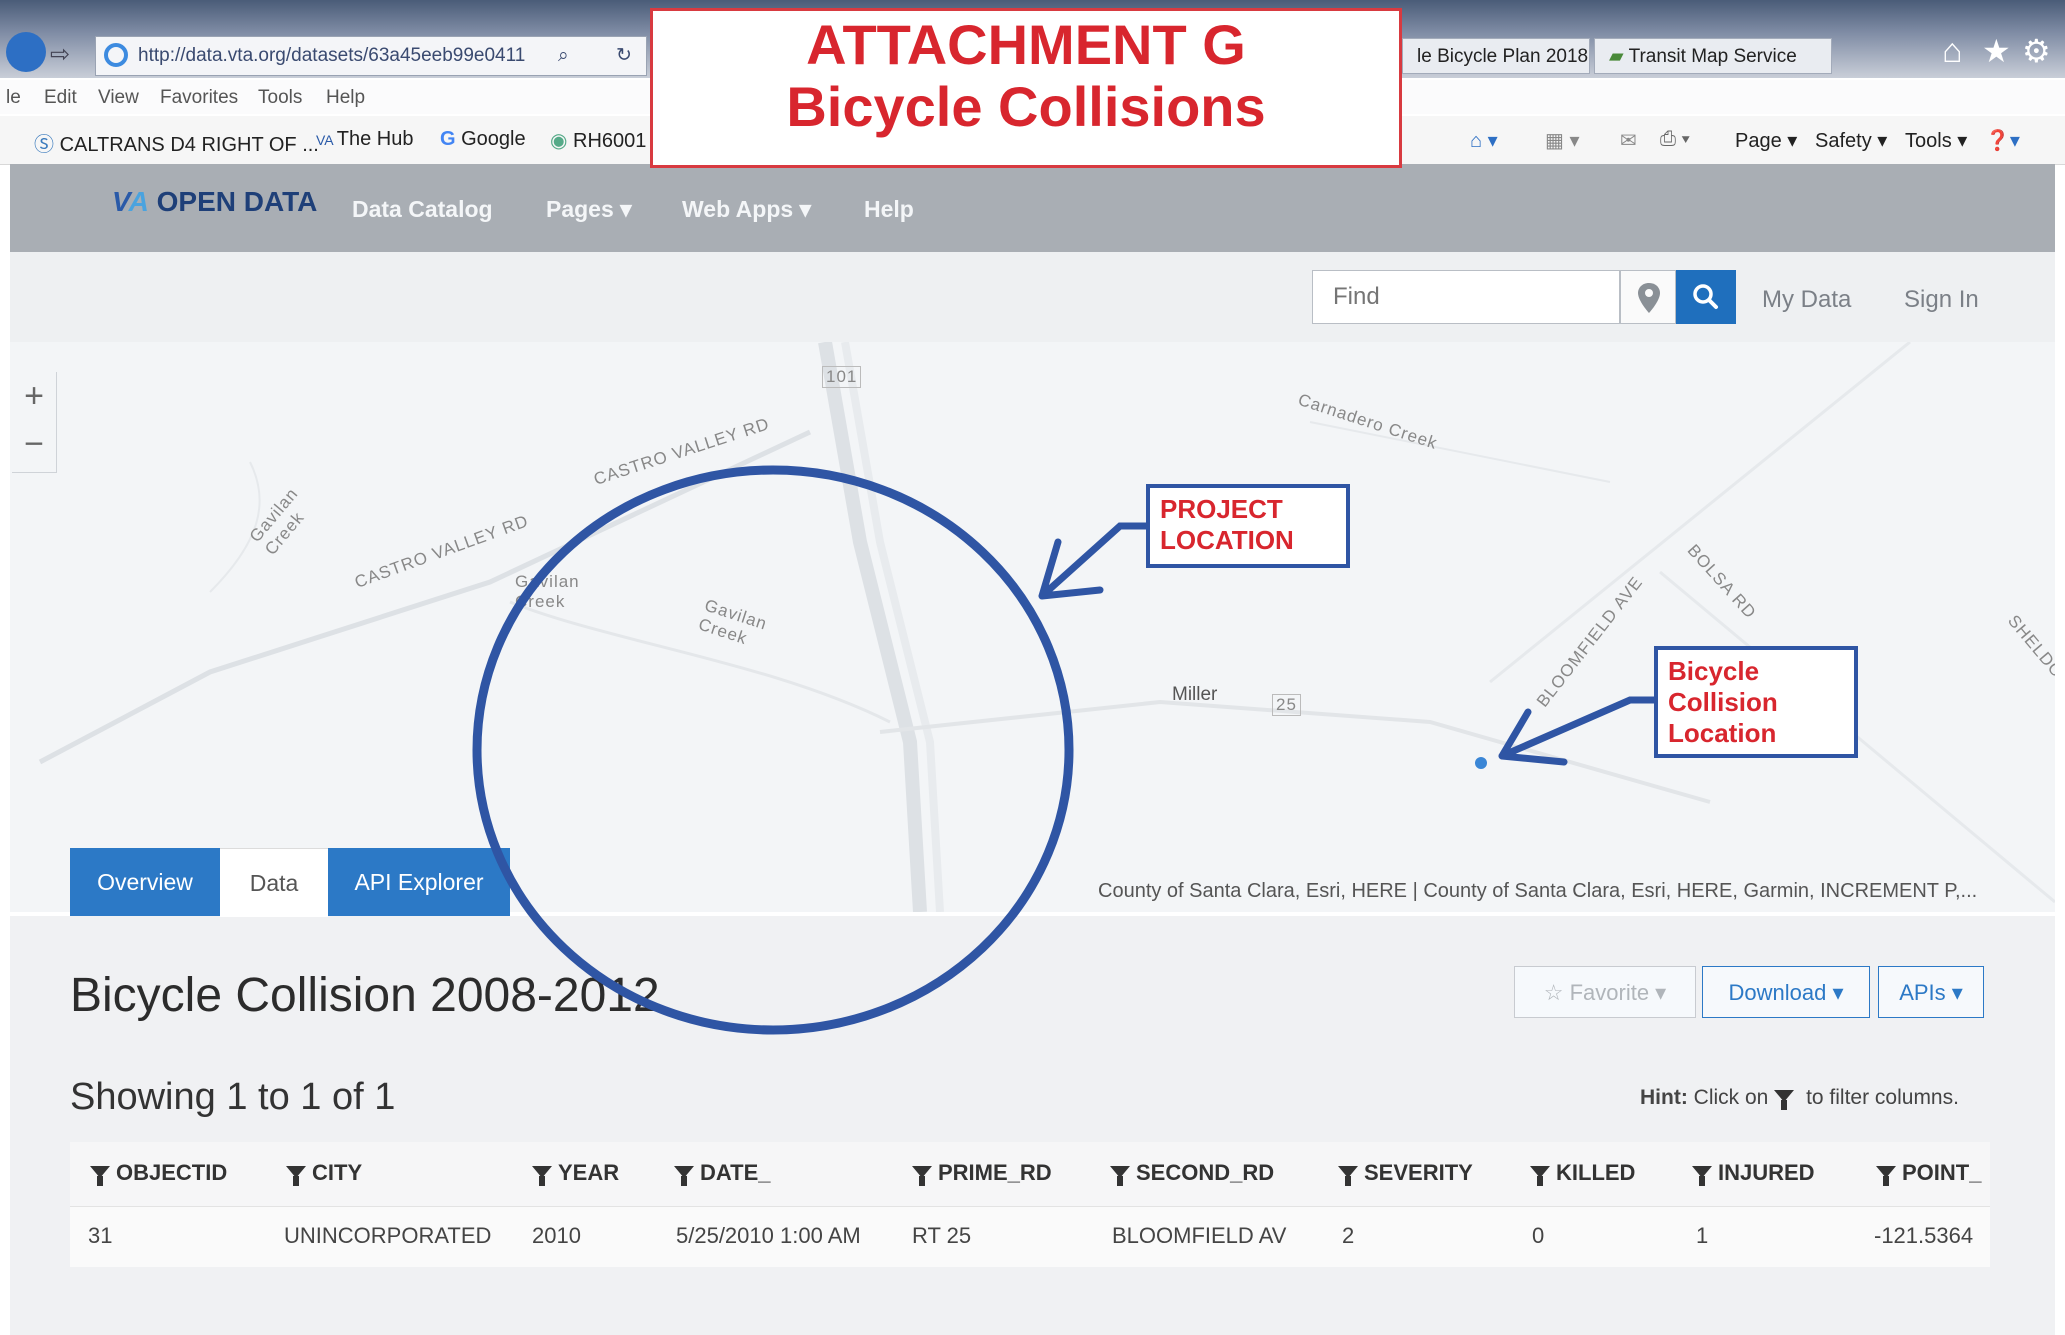 The width and height of the screenshot is (2065, 1335). What do you see at coordinates (1706, 297) in the screenshot?
I see `search-button` at bounding box center [1706, 297].